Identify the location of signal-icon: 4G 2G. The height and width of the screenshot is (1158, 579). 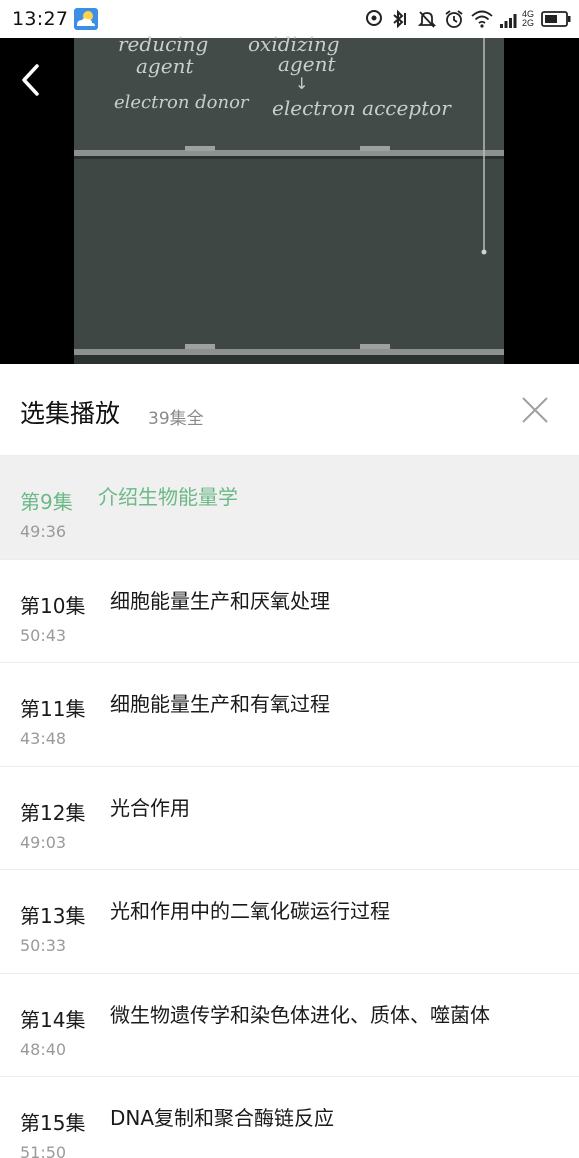
(516, 19).